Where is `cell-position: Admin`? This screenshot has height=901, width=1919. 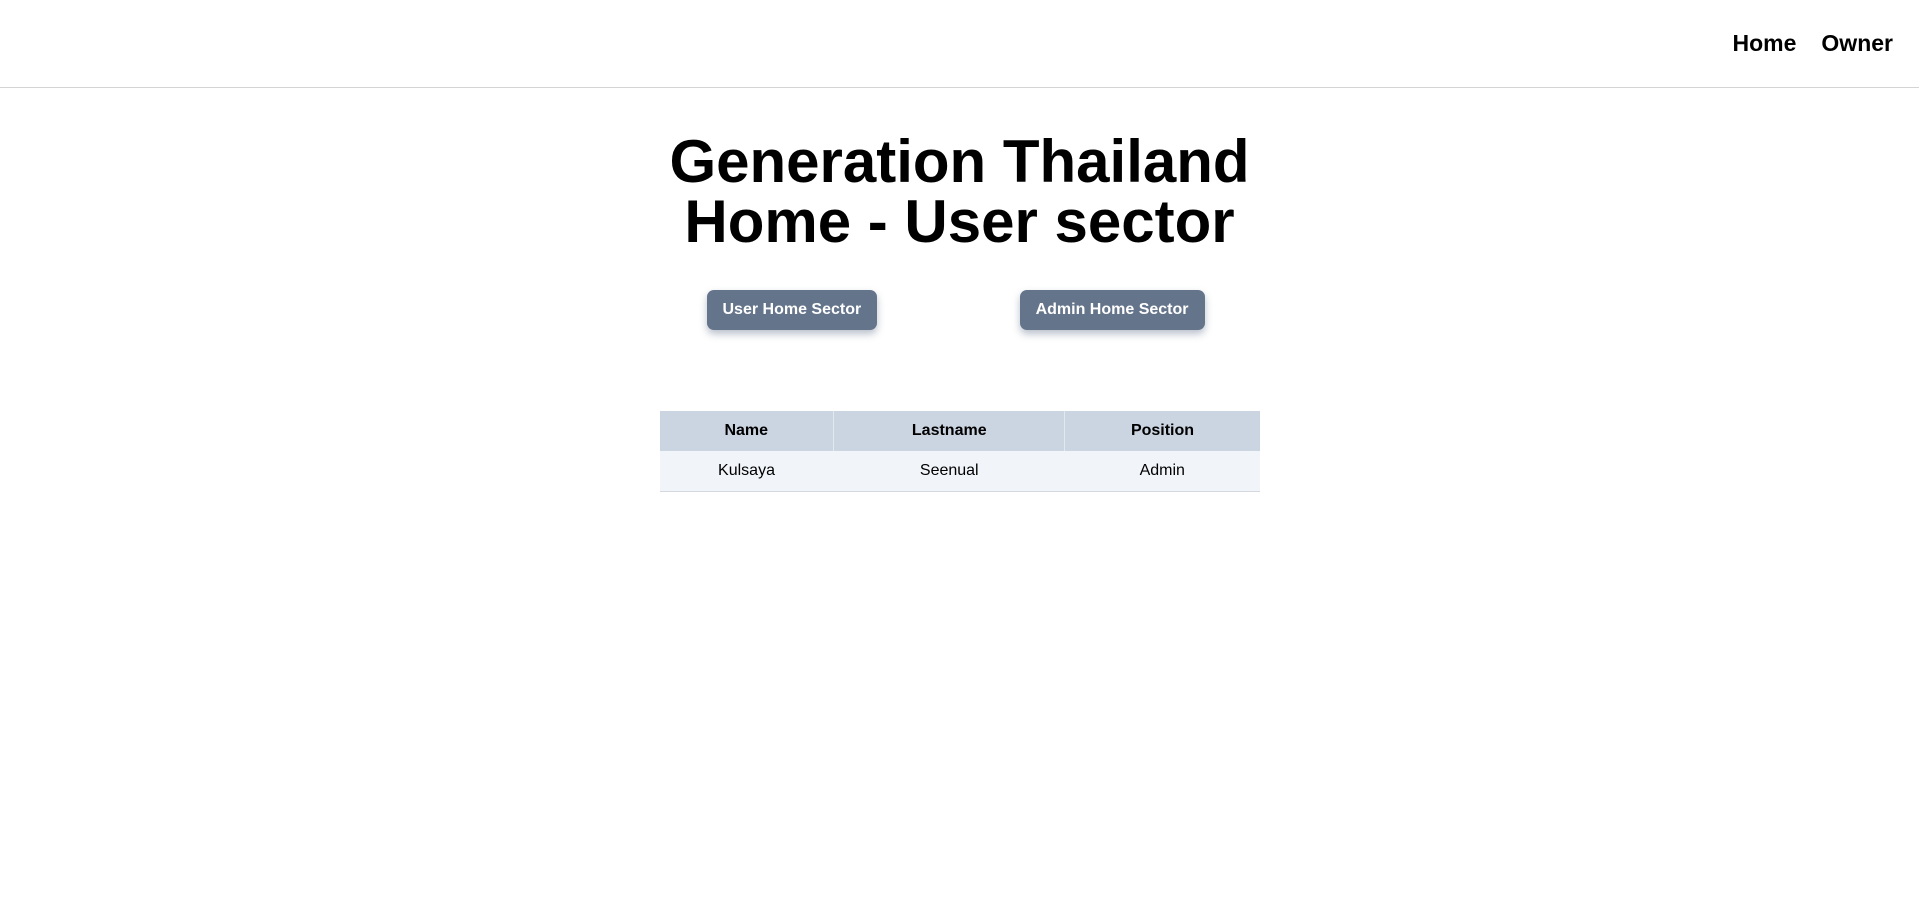
cell-position: Admin is located at coordinates (1162, 471).